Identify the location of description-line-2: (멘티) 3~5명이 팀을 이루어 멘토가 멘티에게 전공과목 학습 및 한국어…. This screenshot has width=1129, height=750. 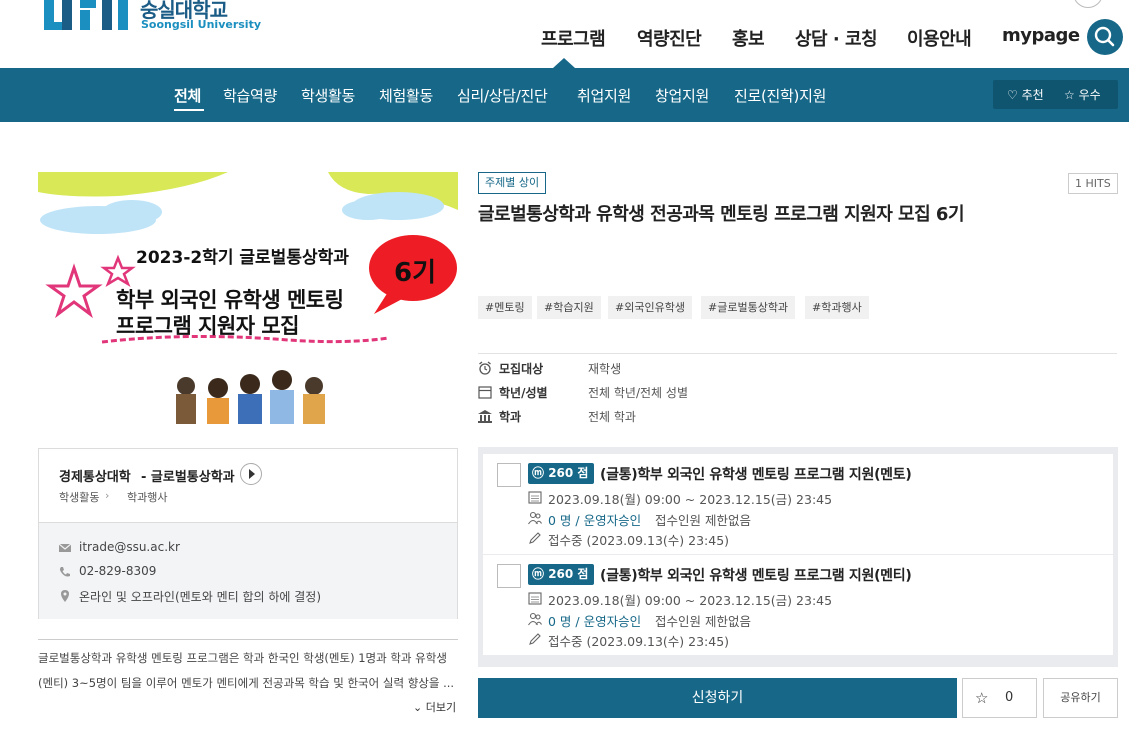
(246, 683).